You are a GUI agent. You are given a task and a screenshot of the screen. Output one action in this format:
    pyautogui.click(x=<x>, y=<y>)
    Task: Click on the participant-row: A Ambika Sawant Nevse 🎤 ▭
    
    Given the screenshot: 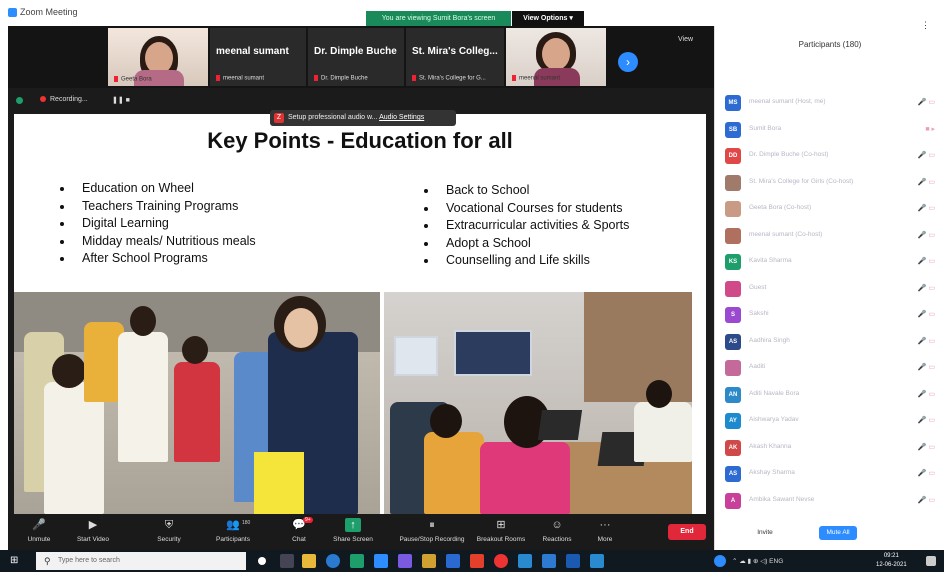 What is the action you would take?
    pyautogui.click(x=831, y=501)
    